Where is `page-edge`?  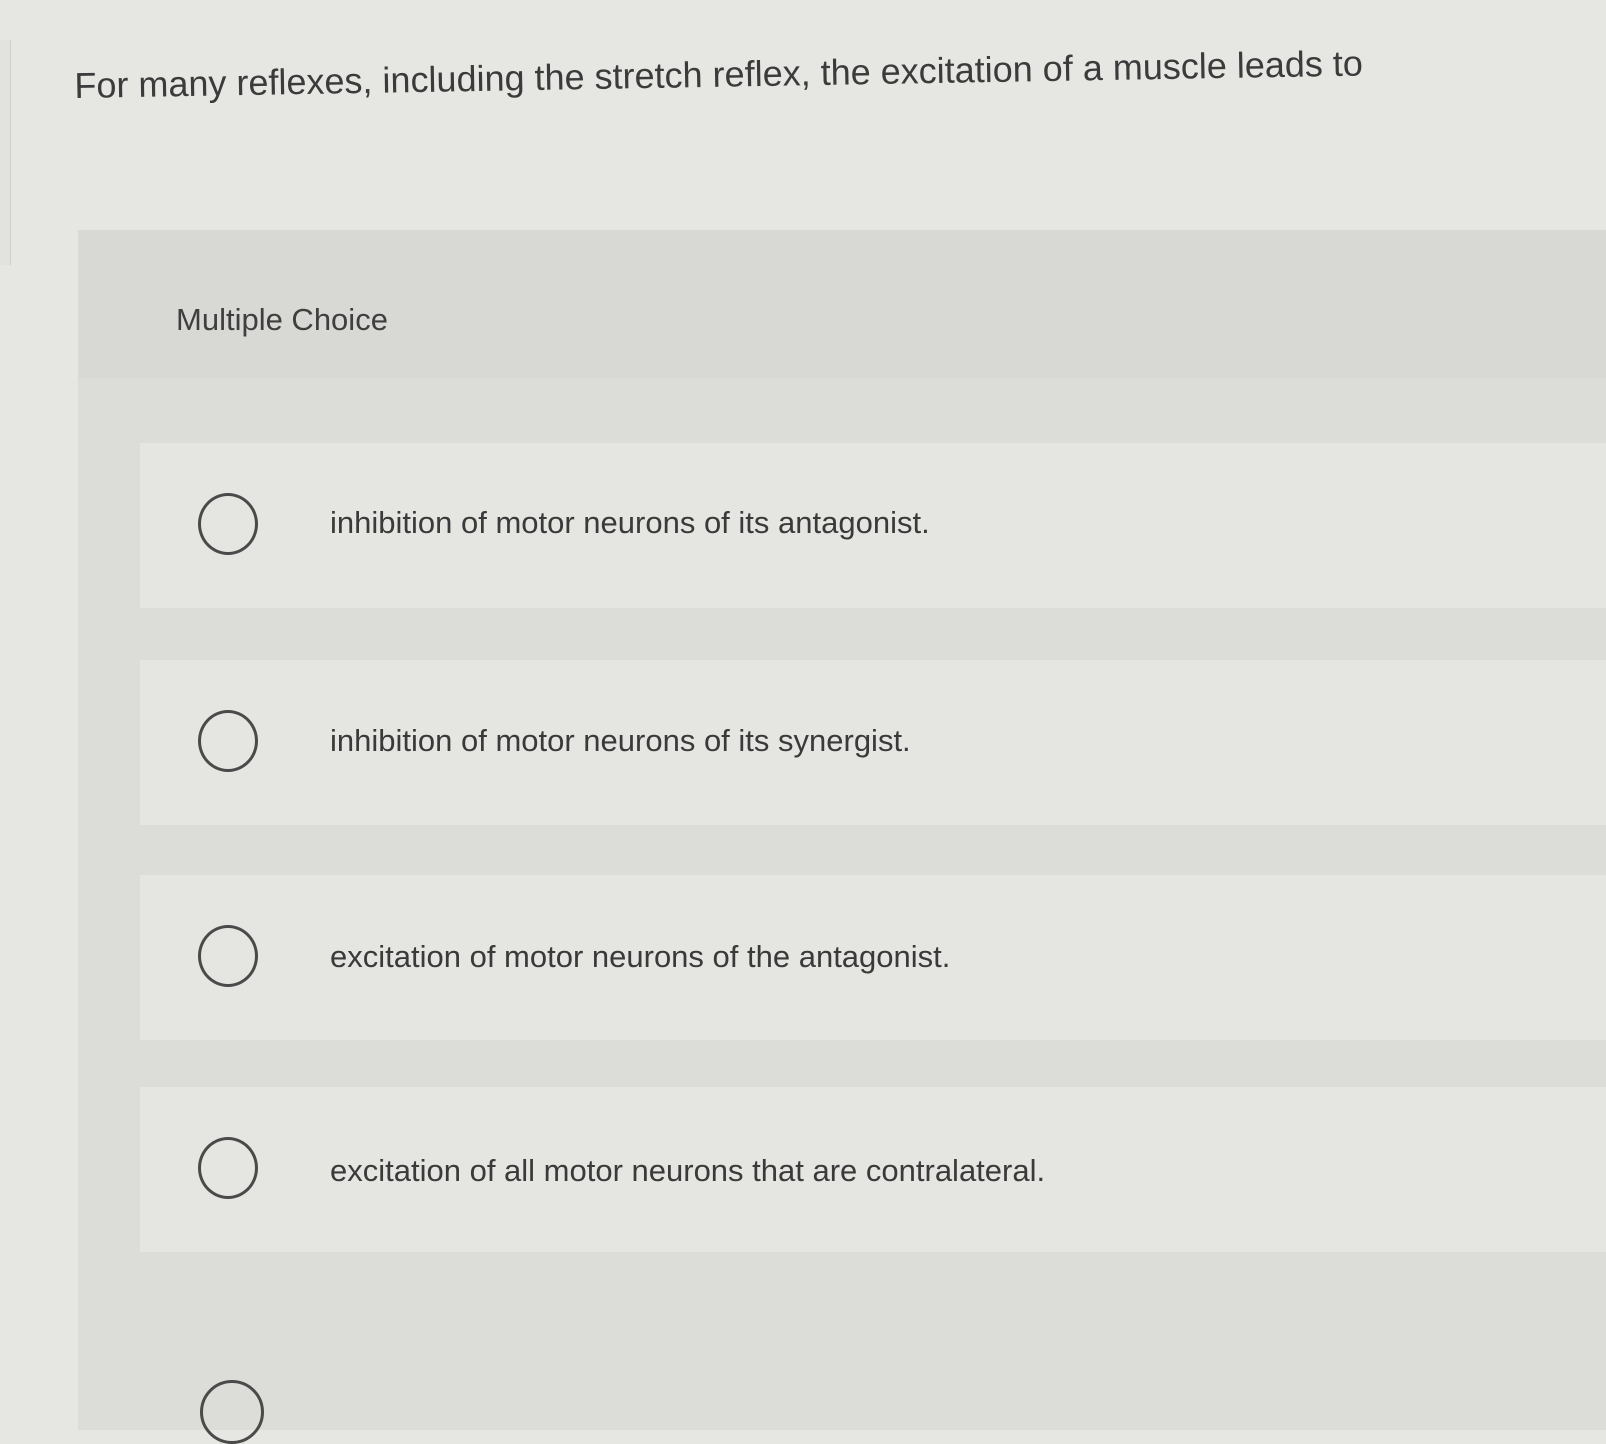 page-edge is located at coordinates (5, 152).